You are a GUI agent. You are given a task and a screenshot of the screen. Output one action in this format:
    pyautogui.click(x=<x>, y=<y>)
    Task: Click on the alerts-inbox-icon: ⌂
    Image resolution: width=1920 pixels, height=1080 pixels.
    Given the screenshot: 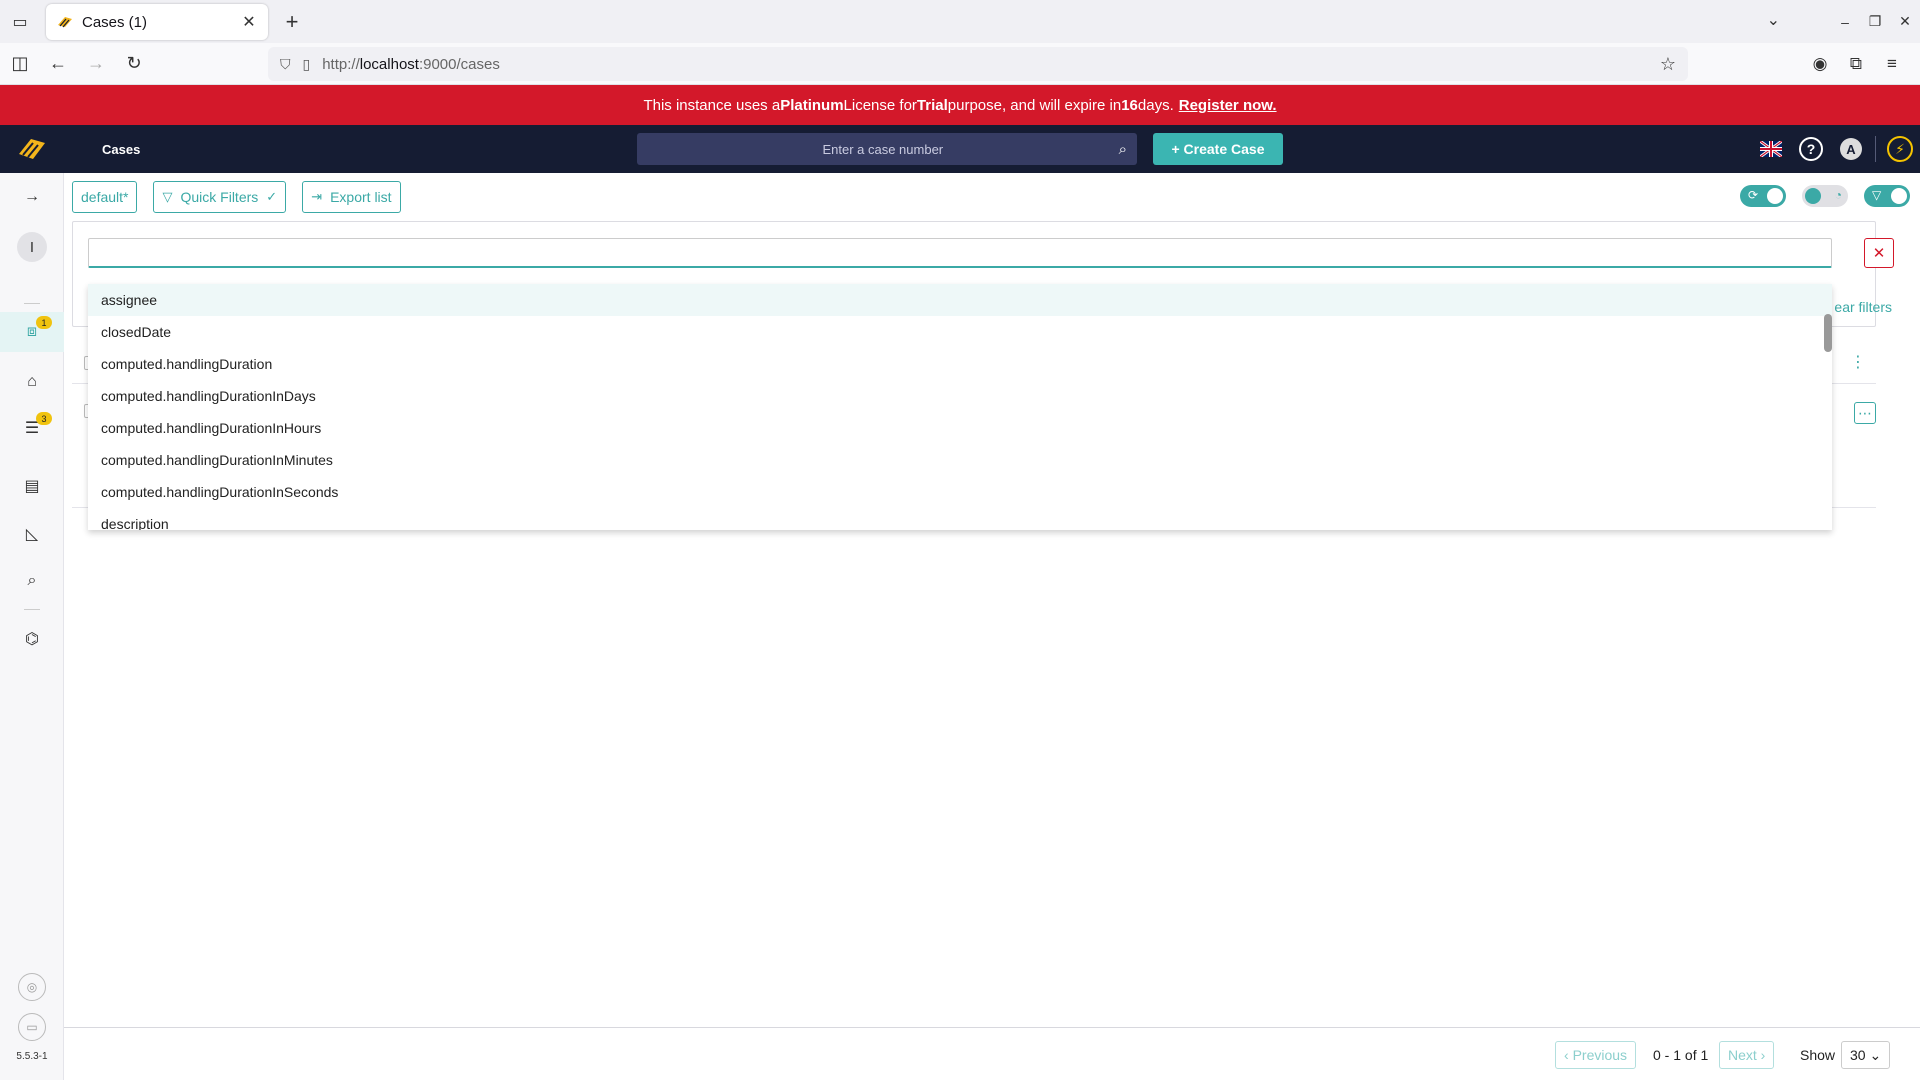 What is the action you would take?
    pyautogui.click(x=32, y=381)
    